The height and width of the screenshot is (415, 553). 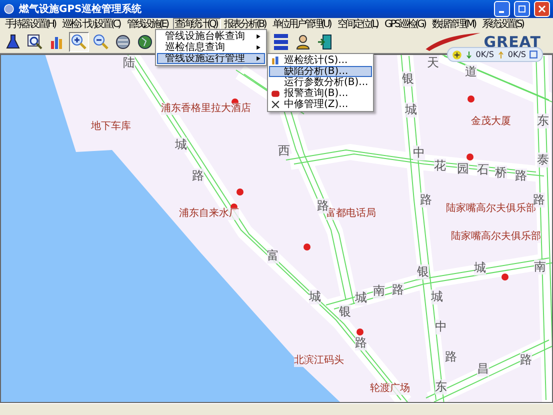 What do you see at coordinates (92, 24) in the screenshot?
I see `menu-item: 巡检计划设置(C)` at bounding box center [92, 24].